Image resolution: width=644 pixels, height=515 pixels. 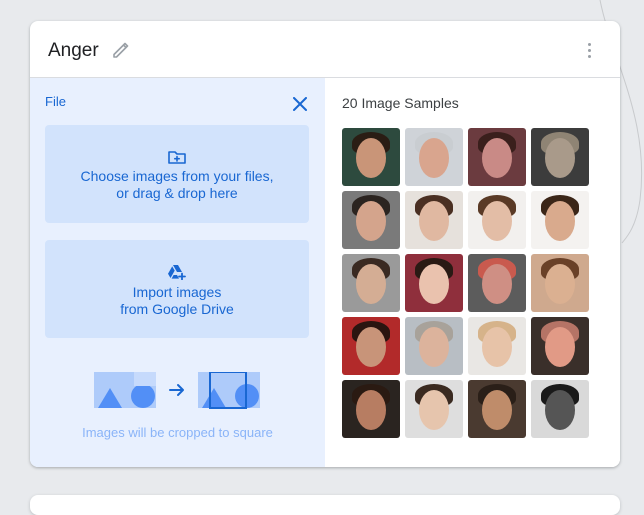 I want to click on crop-illustration, so click(x=177, y=390).